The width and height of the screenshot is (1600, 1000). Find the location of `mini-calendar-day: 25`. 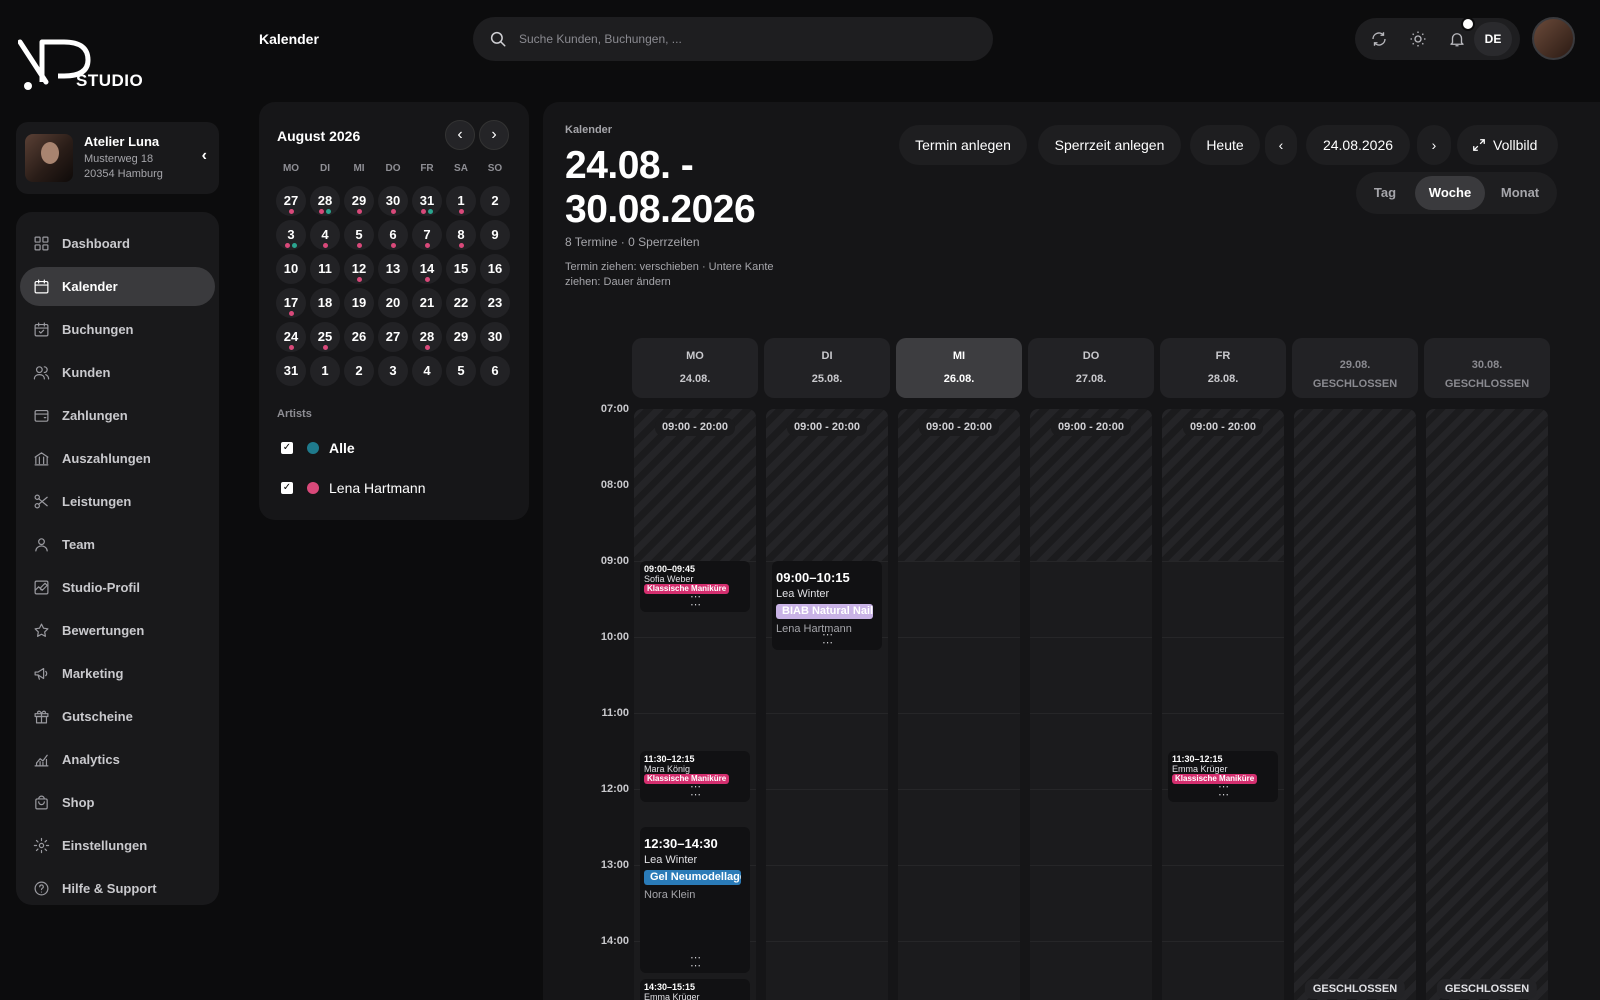

mini-calendar-day: 25 is located at coordinates (325, 337).